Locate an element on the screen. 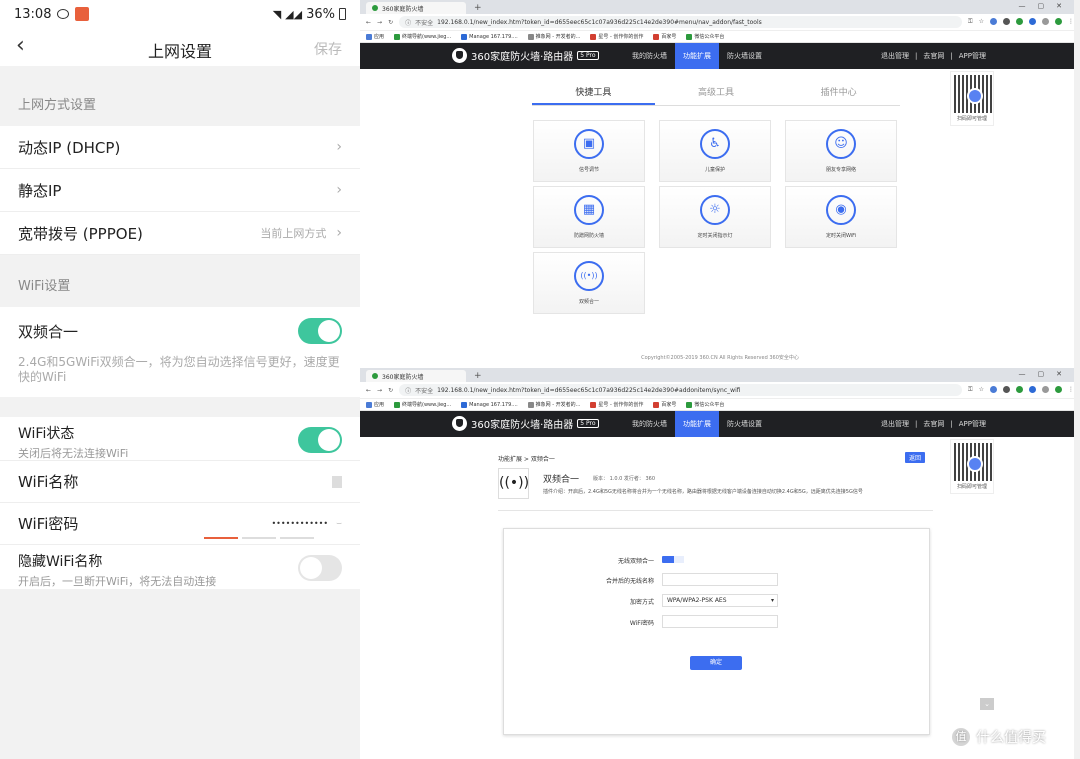 The height and width of the screenshot is (759, 1080). tab-advanced-tools: 高级工具 is located at coordinates (716, 92).